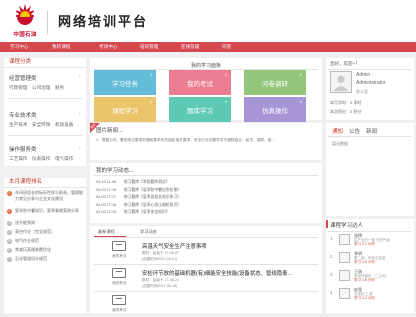 Image resolution: width=416 pixels, height=317 pixels. What do you see at coordinates (331, 256) in the screenshot?
I see `learner-rank: 2` at bounding box center [331, 256].